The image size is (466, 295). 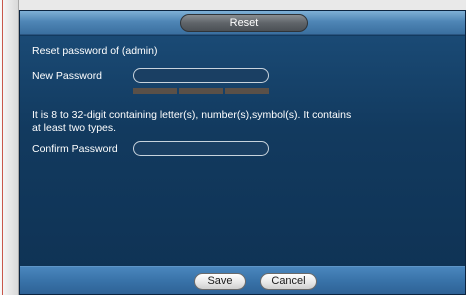 What do you see at coordinates (75, 149) in the screenshot?
I see `confirm-password-label: Confirm Password` at bounding box center [75, 149].